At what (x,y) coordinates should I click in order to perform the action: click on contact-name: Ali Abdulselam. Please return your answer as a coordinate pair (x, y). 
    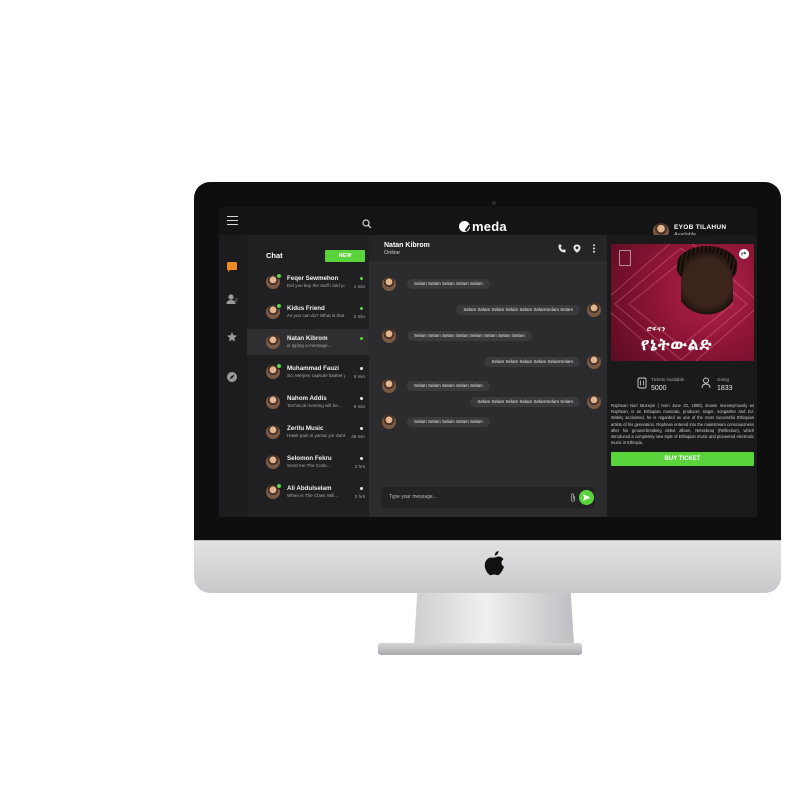
    Looking at the image, I should click on (309, 488).